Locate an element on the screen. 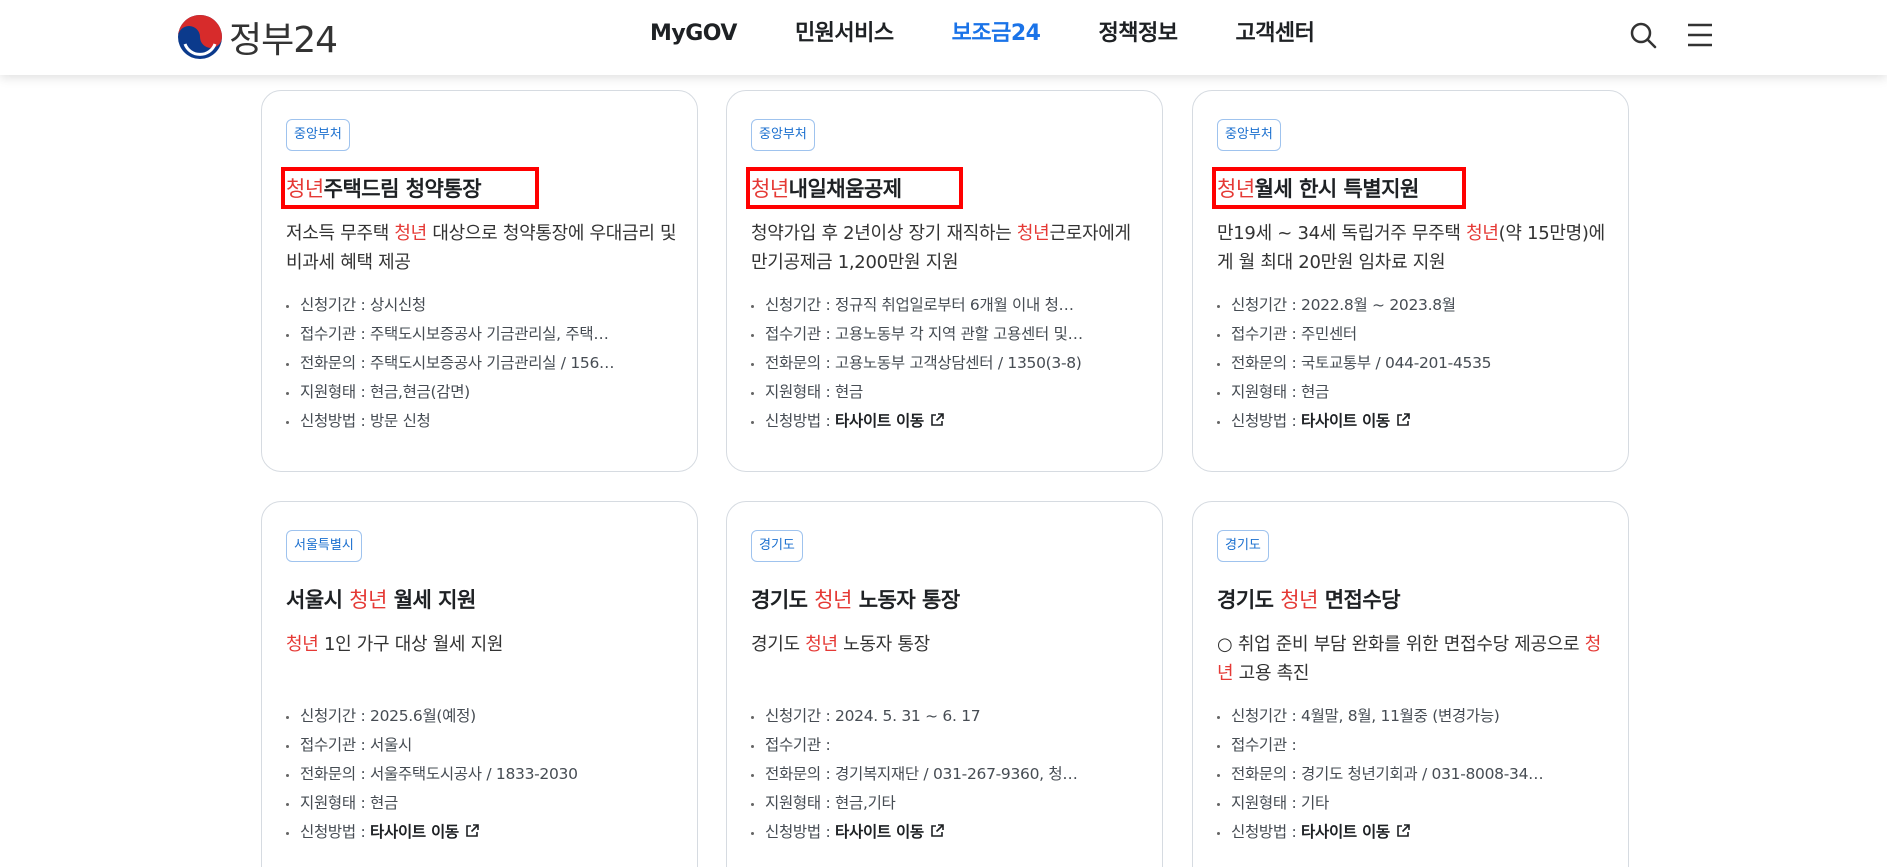 The width and height of the screenshot is (1887, 867). card-title-rest: 면접수당 is located at coordinates (1359, 600).